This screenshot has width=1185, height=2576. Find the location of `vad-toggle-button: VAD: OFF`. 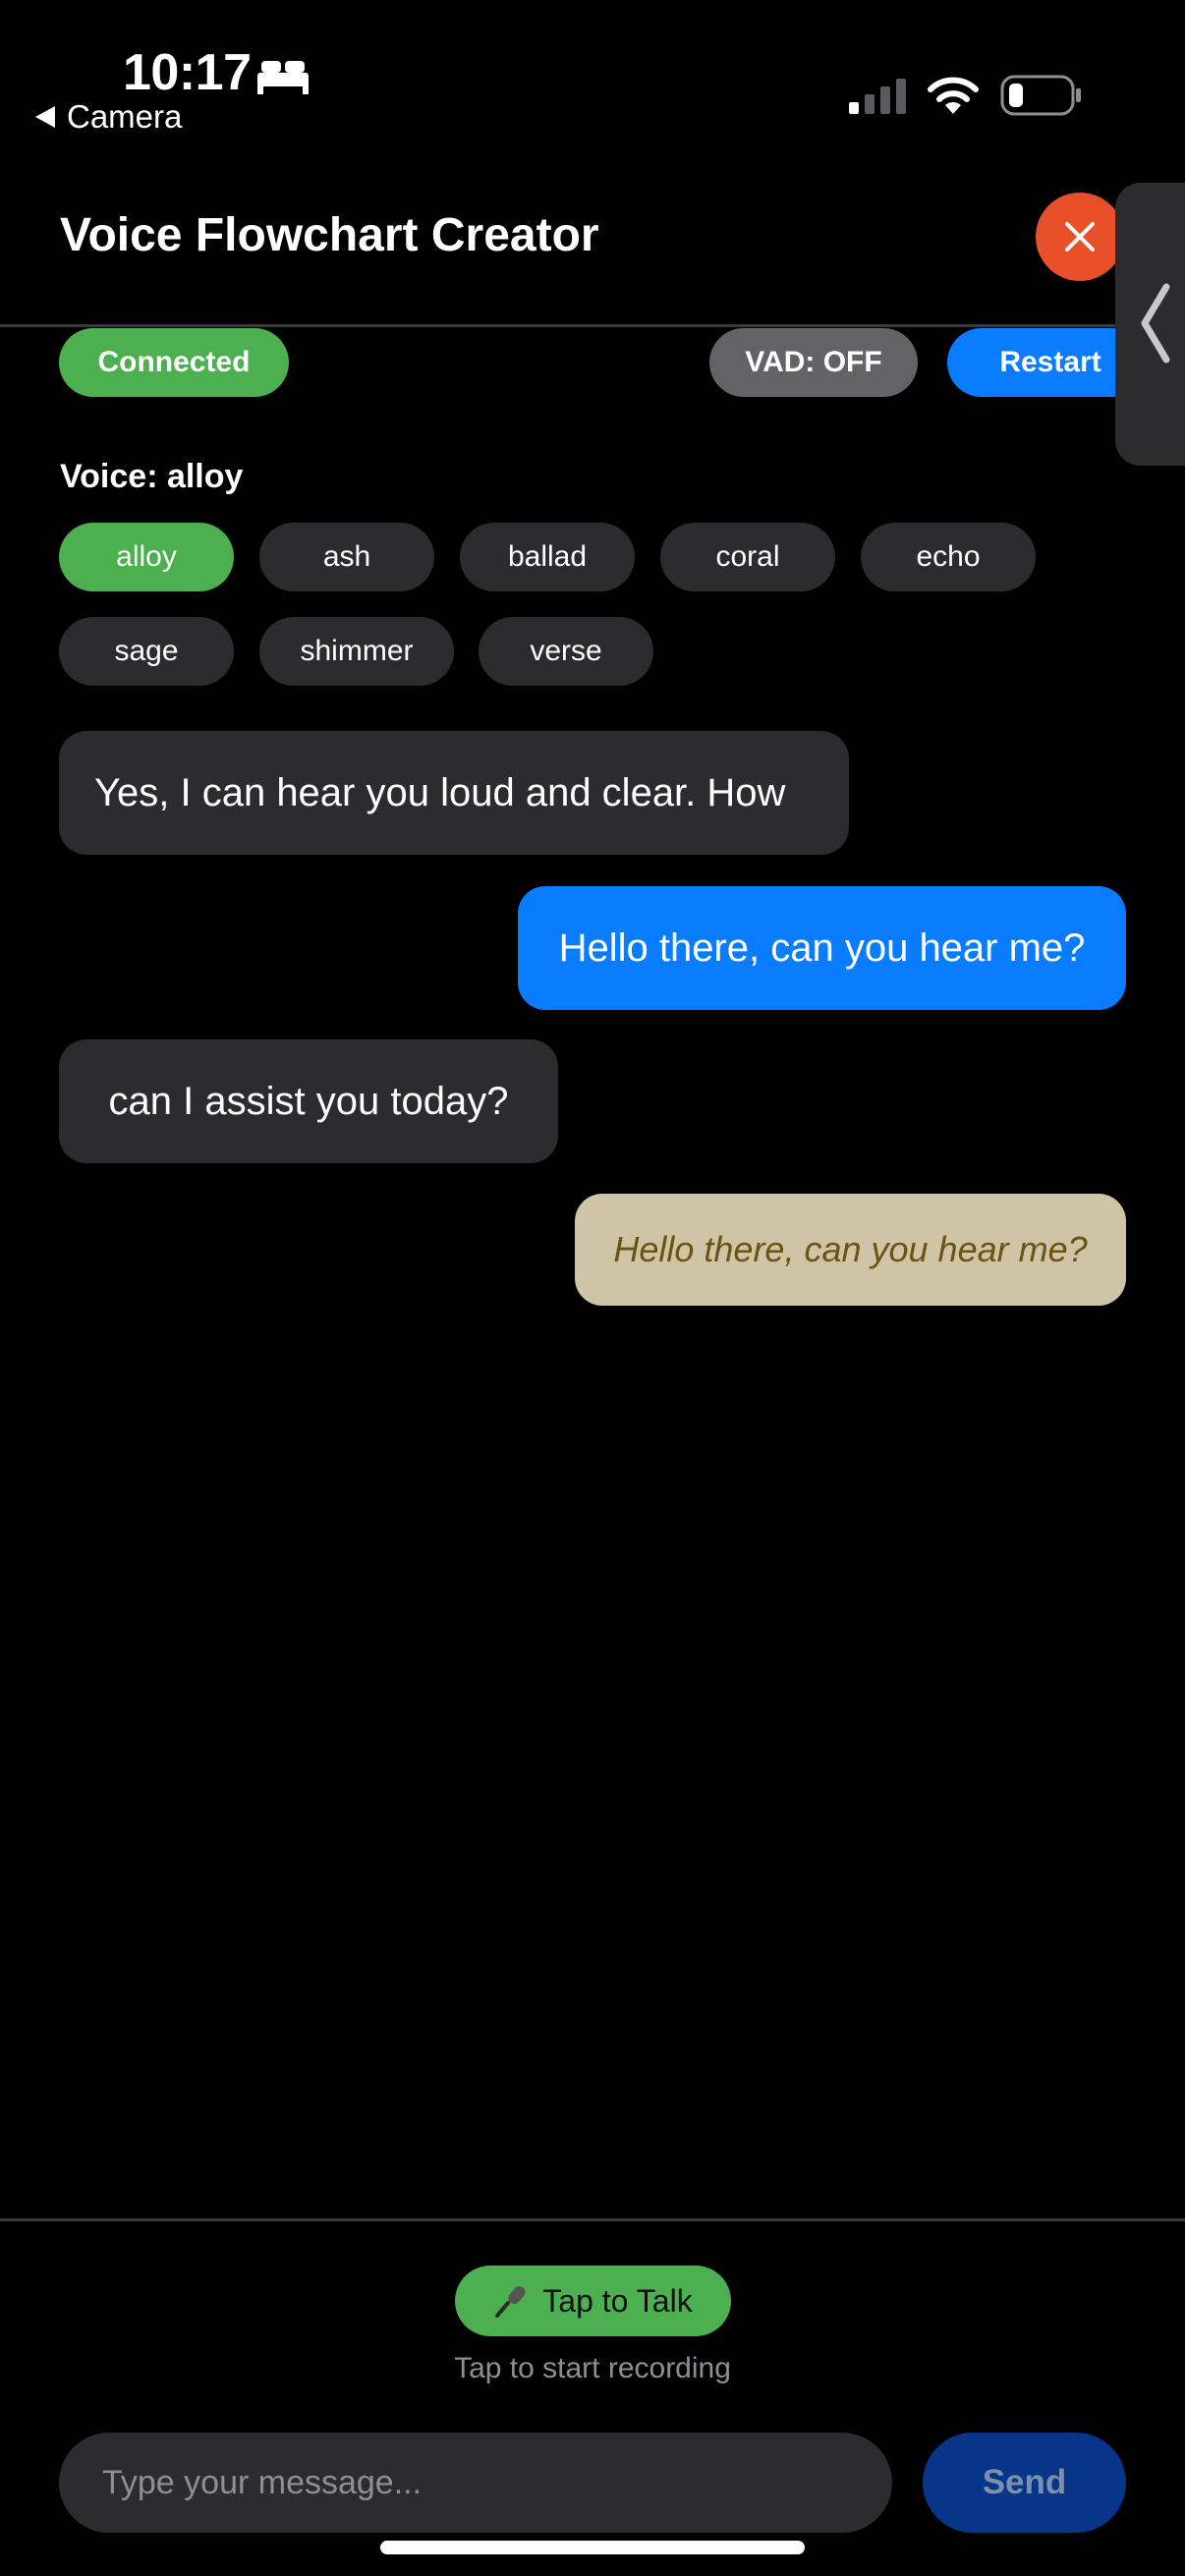

vad-toggle-button: VAD: OFF is located at coordinates (814, 362).